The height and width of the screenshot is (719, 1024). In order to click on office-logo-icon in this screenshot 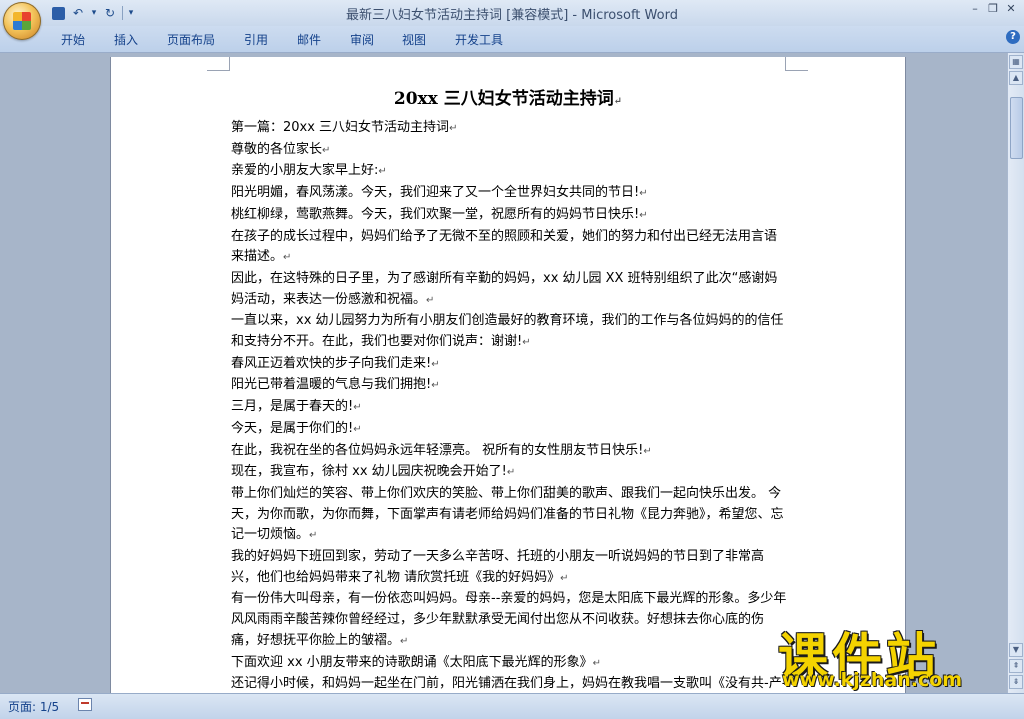, I will do `click(22, 21)`.